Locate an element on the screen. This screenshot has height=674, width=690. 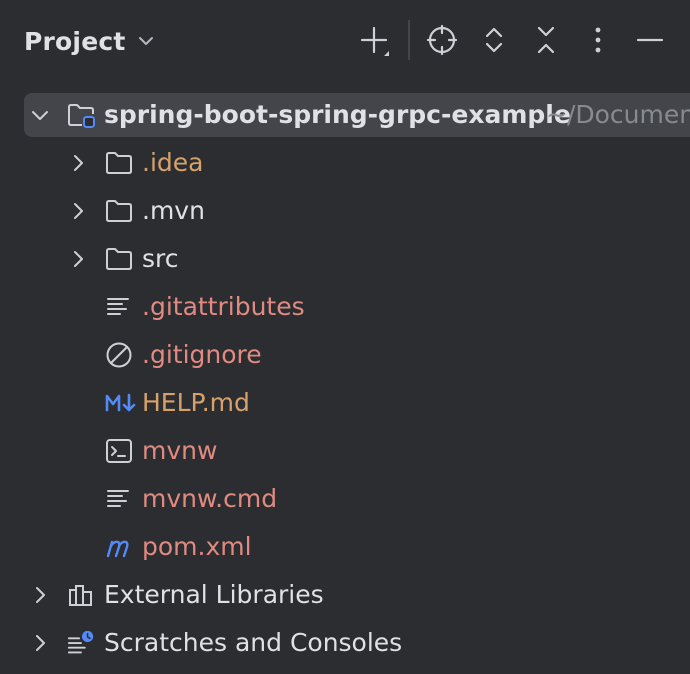
markdown-icon is located at coordinates (121, 403).